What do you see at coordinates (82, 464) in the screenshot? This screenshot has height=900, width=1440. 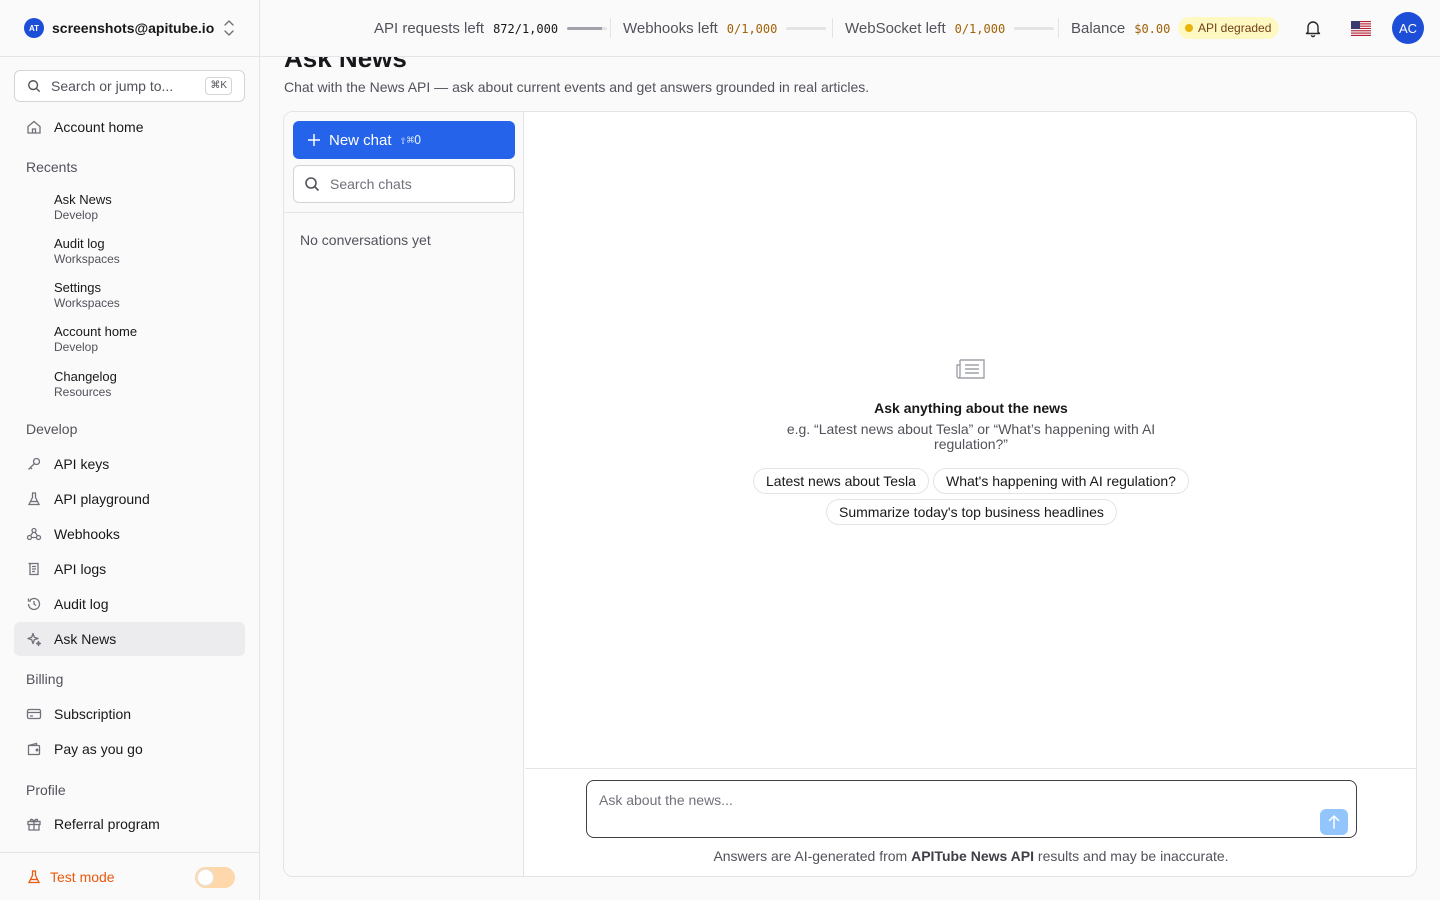 I see `sidebar-item-label: API keys` at bounding box center [82, 464].